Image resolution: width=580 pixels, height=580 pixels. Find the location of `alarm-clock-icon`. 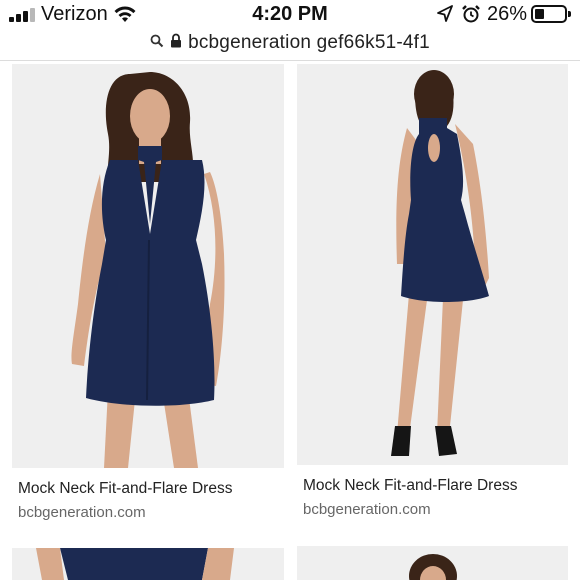

alarm-clock-icon is located at coordinates (471, 16).